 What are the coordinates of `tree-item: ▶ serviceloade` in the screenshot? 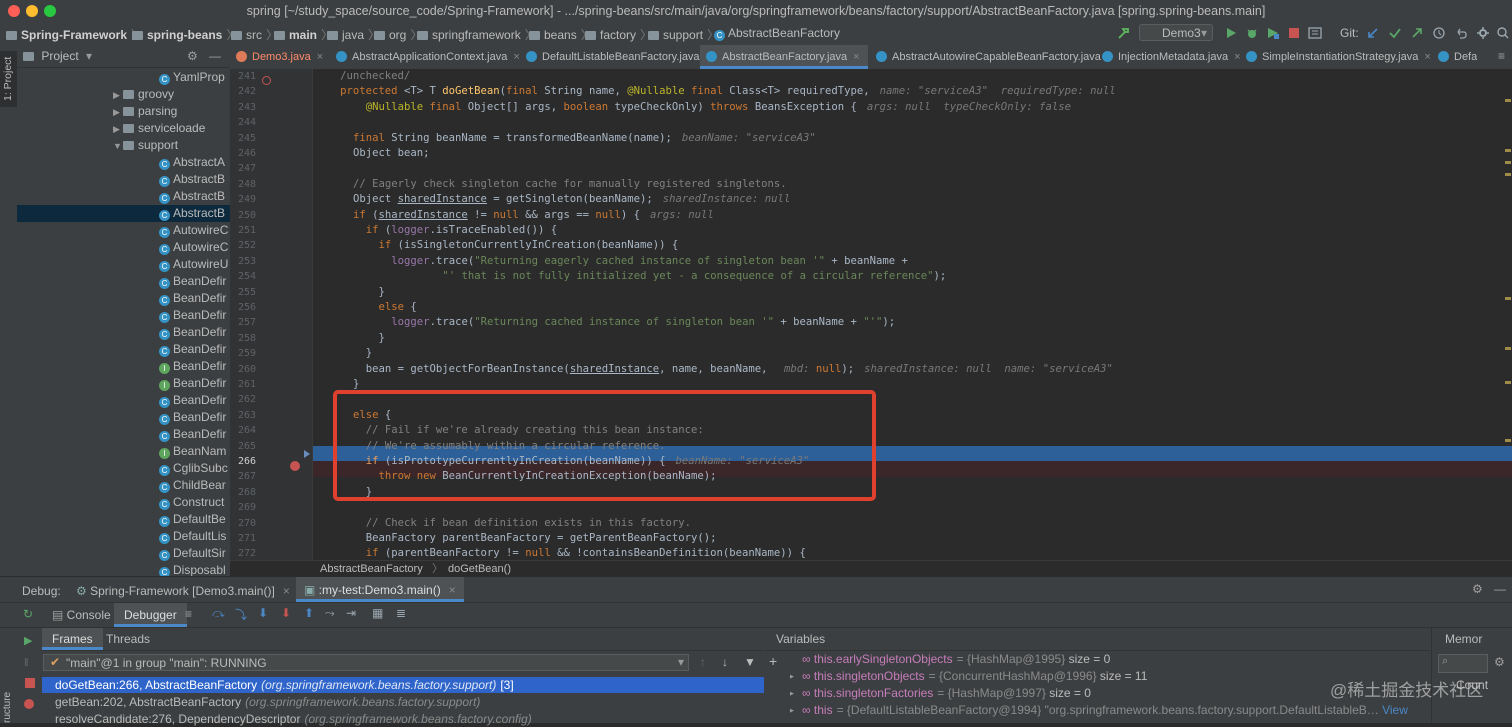 It's located at (159, 128).